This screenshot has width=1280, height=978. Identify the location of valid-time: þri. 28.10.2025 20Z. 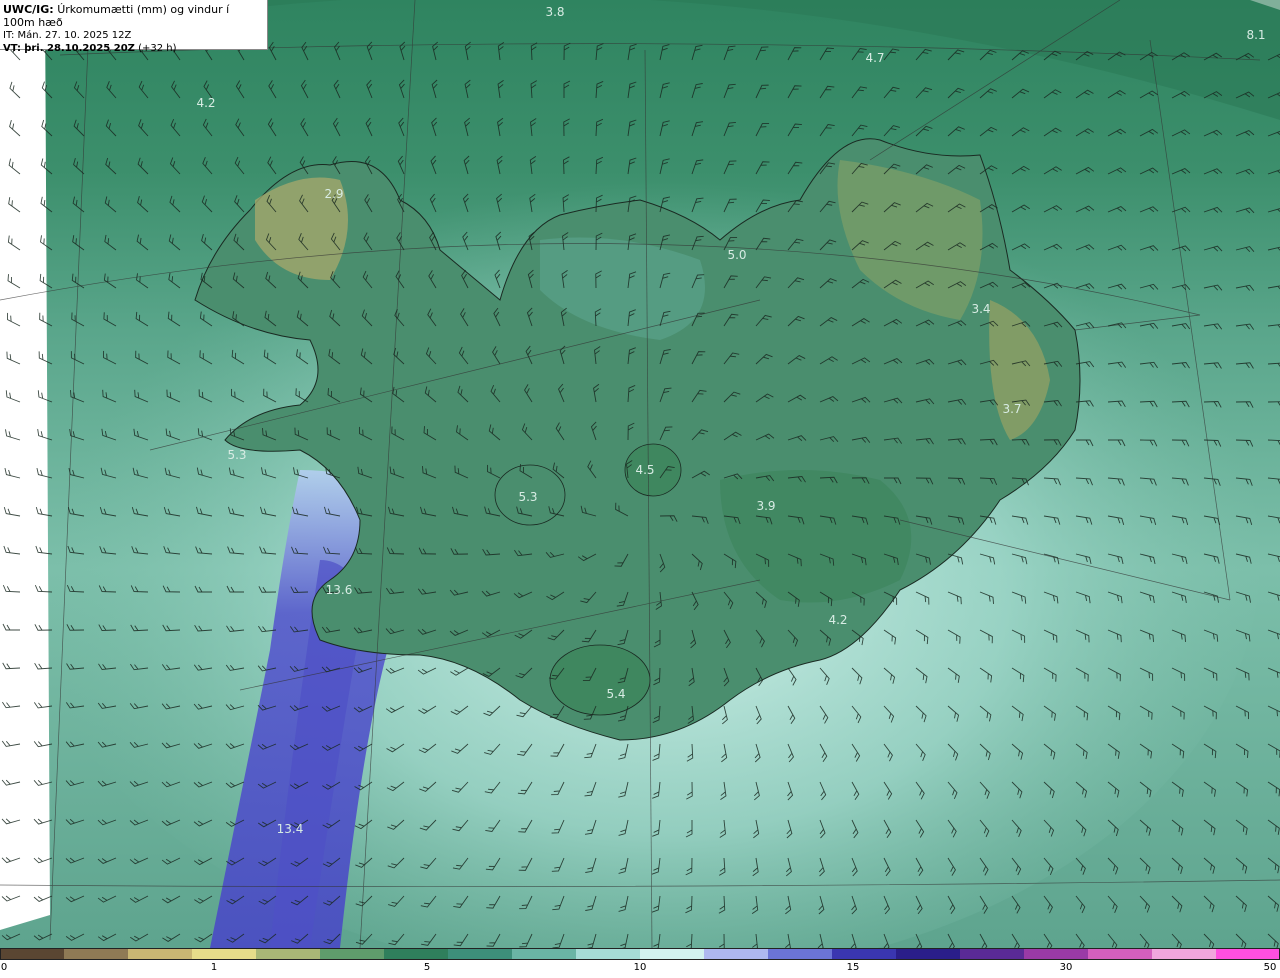
(79, 48).